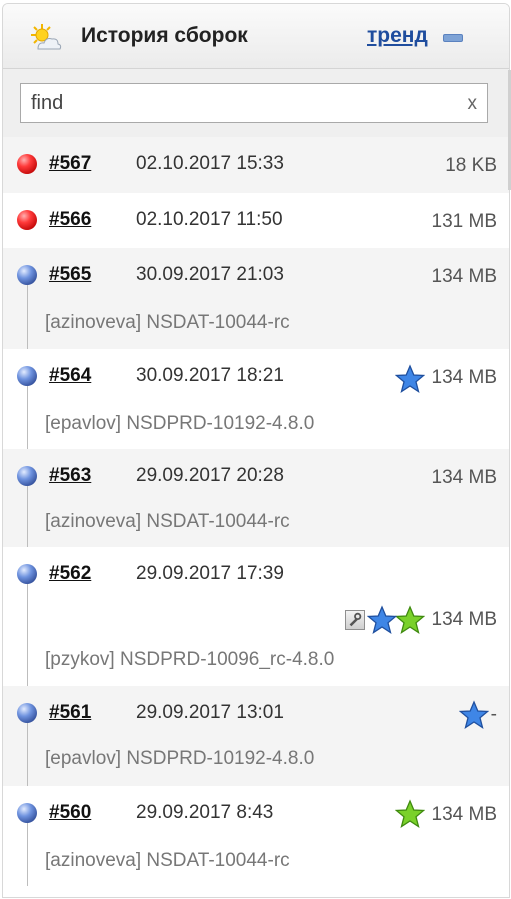 The height and width of the screenshot is (899, 511). I want to click on build-number-link: #561, so click(70, 713).